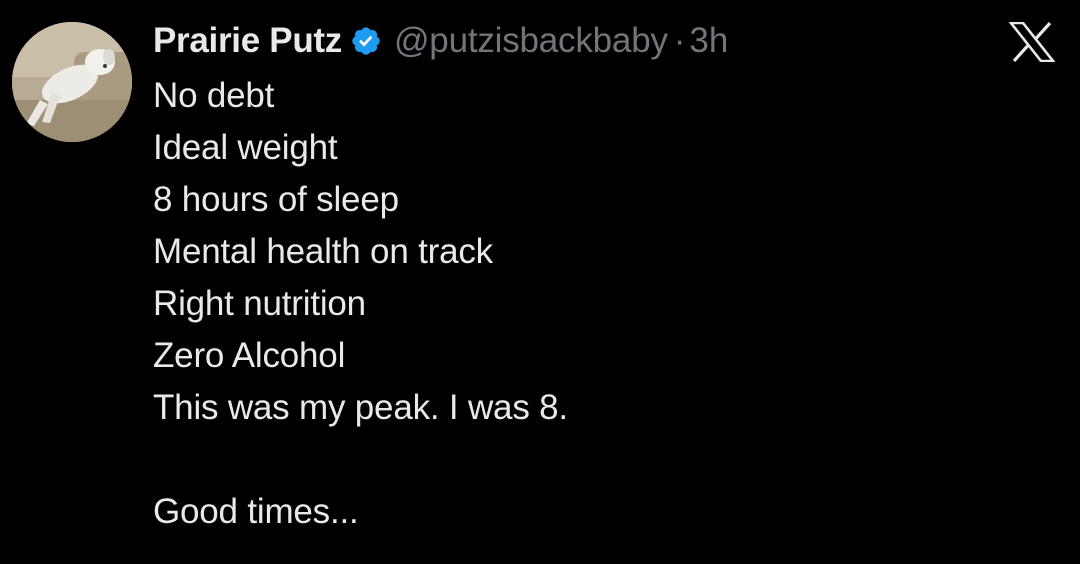  I want to click on dog-sleeping-avatar-image, so click(72, 82).